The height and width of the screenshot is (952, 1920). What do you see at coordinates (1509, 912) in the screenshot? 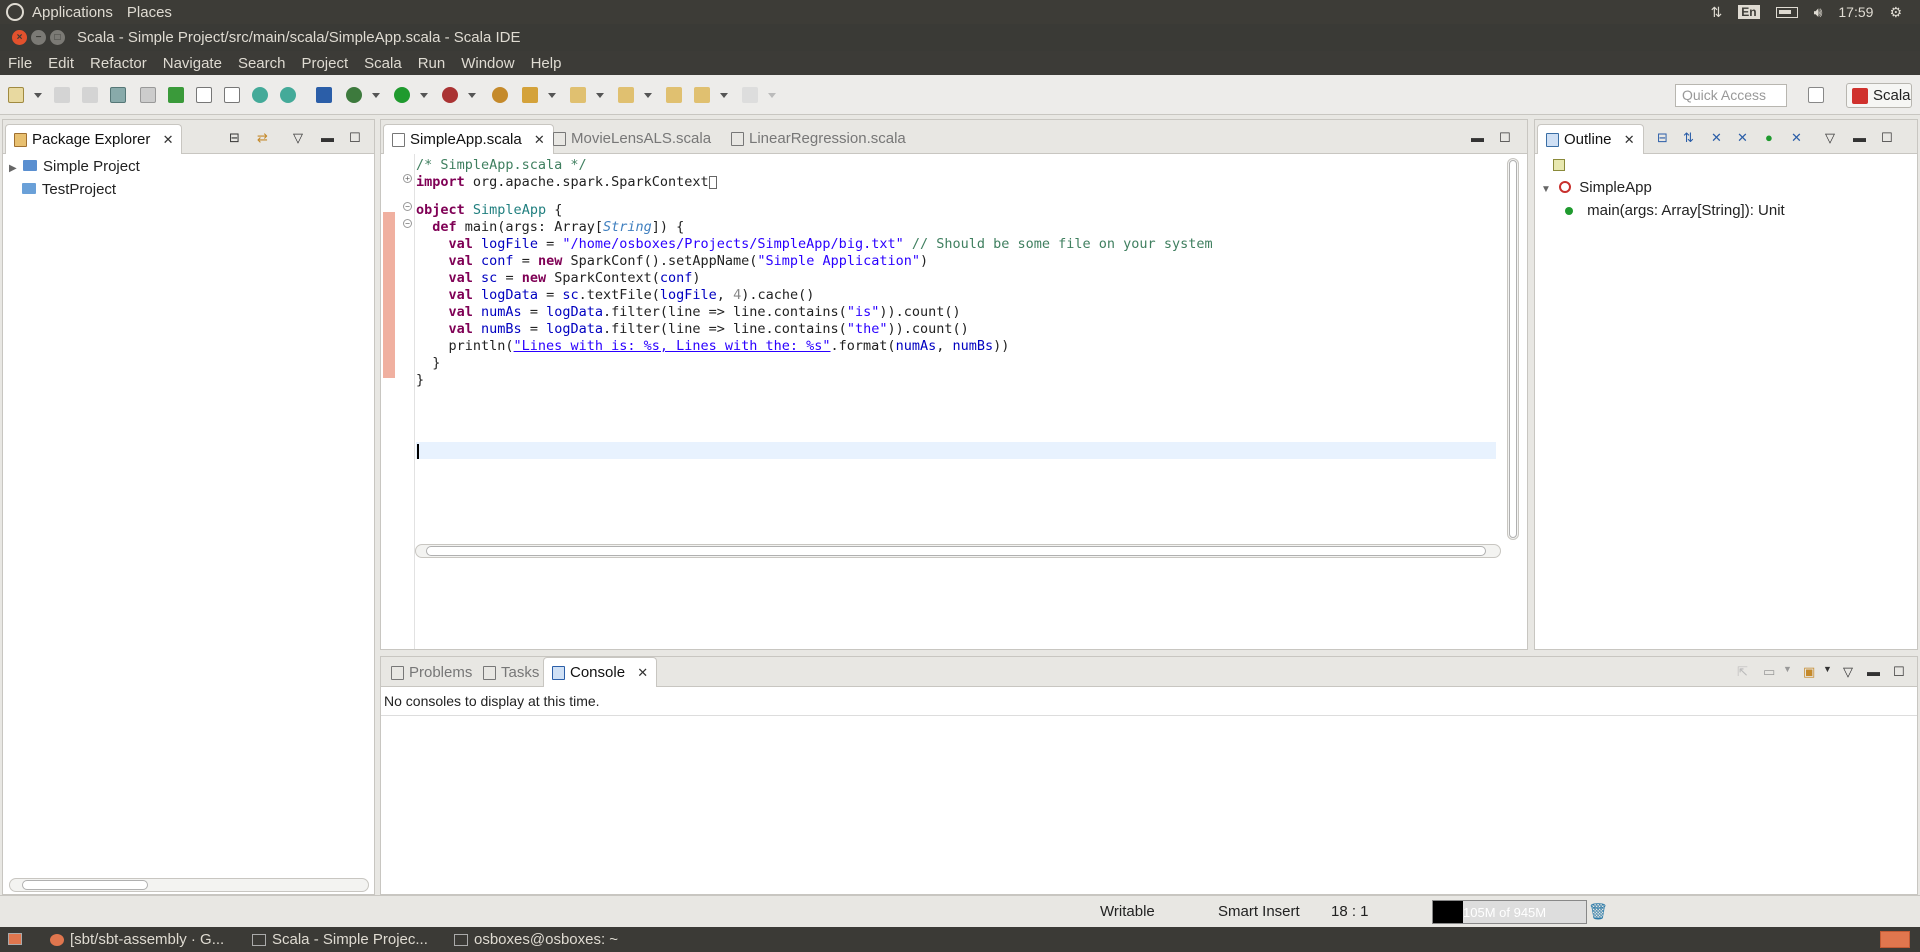
I see `heap-status: 105M of 945M` at bounding box center [1509, 912].